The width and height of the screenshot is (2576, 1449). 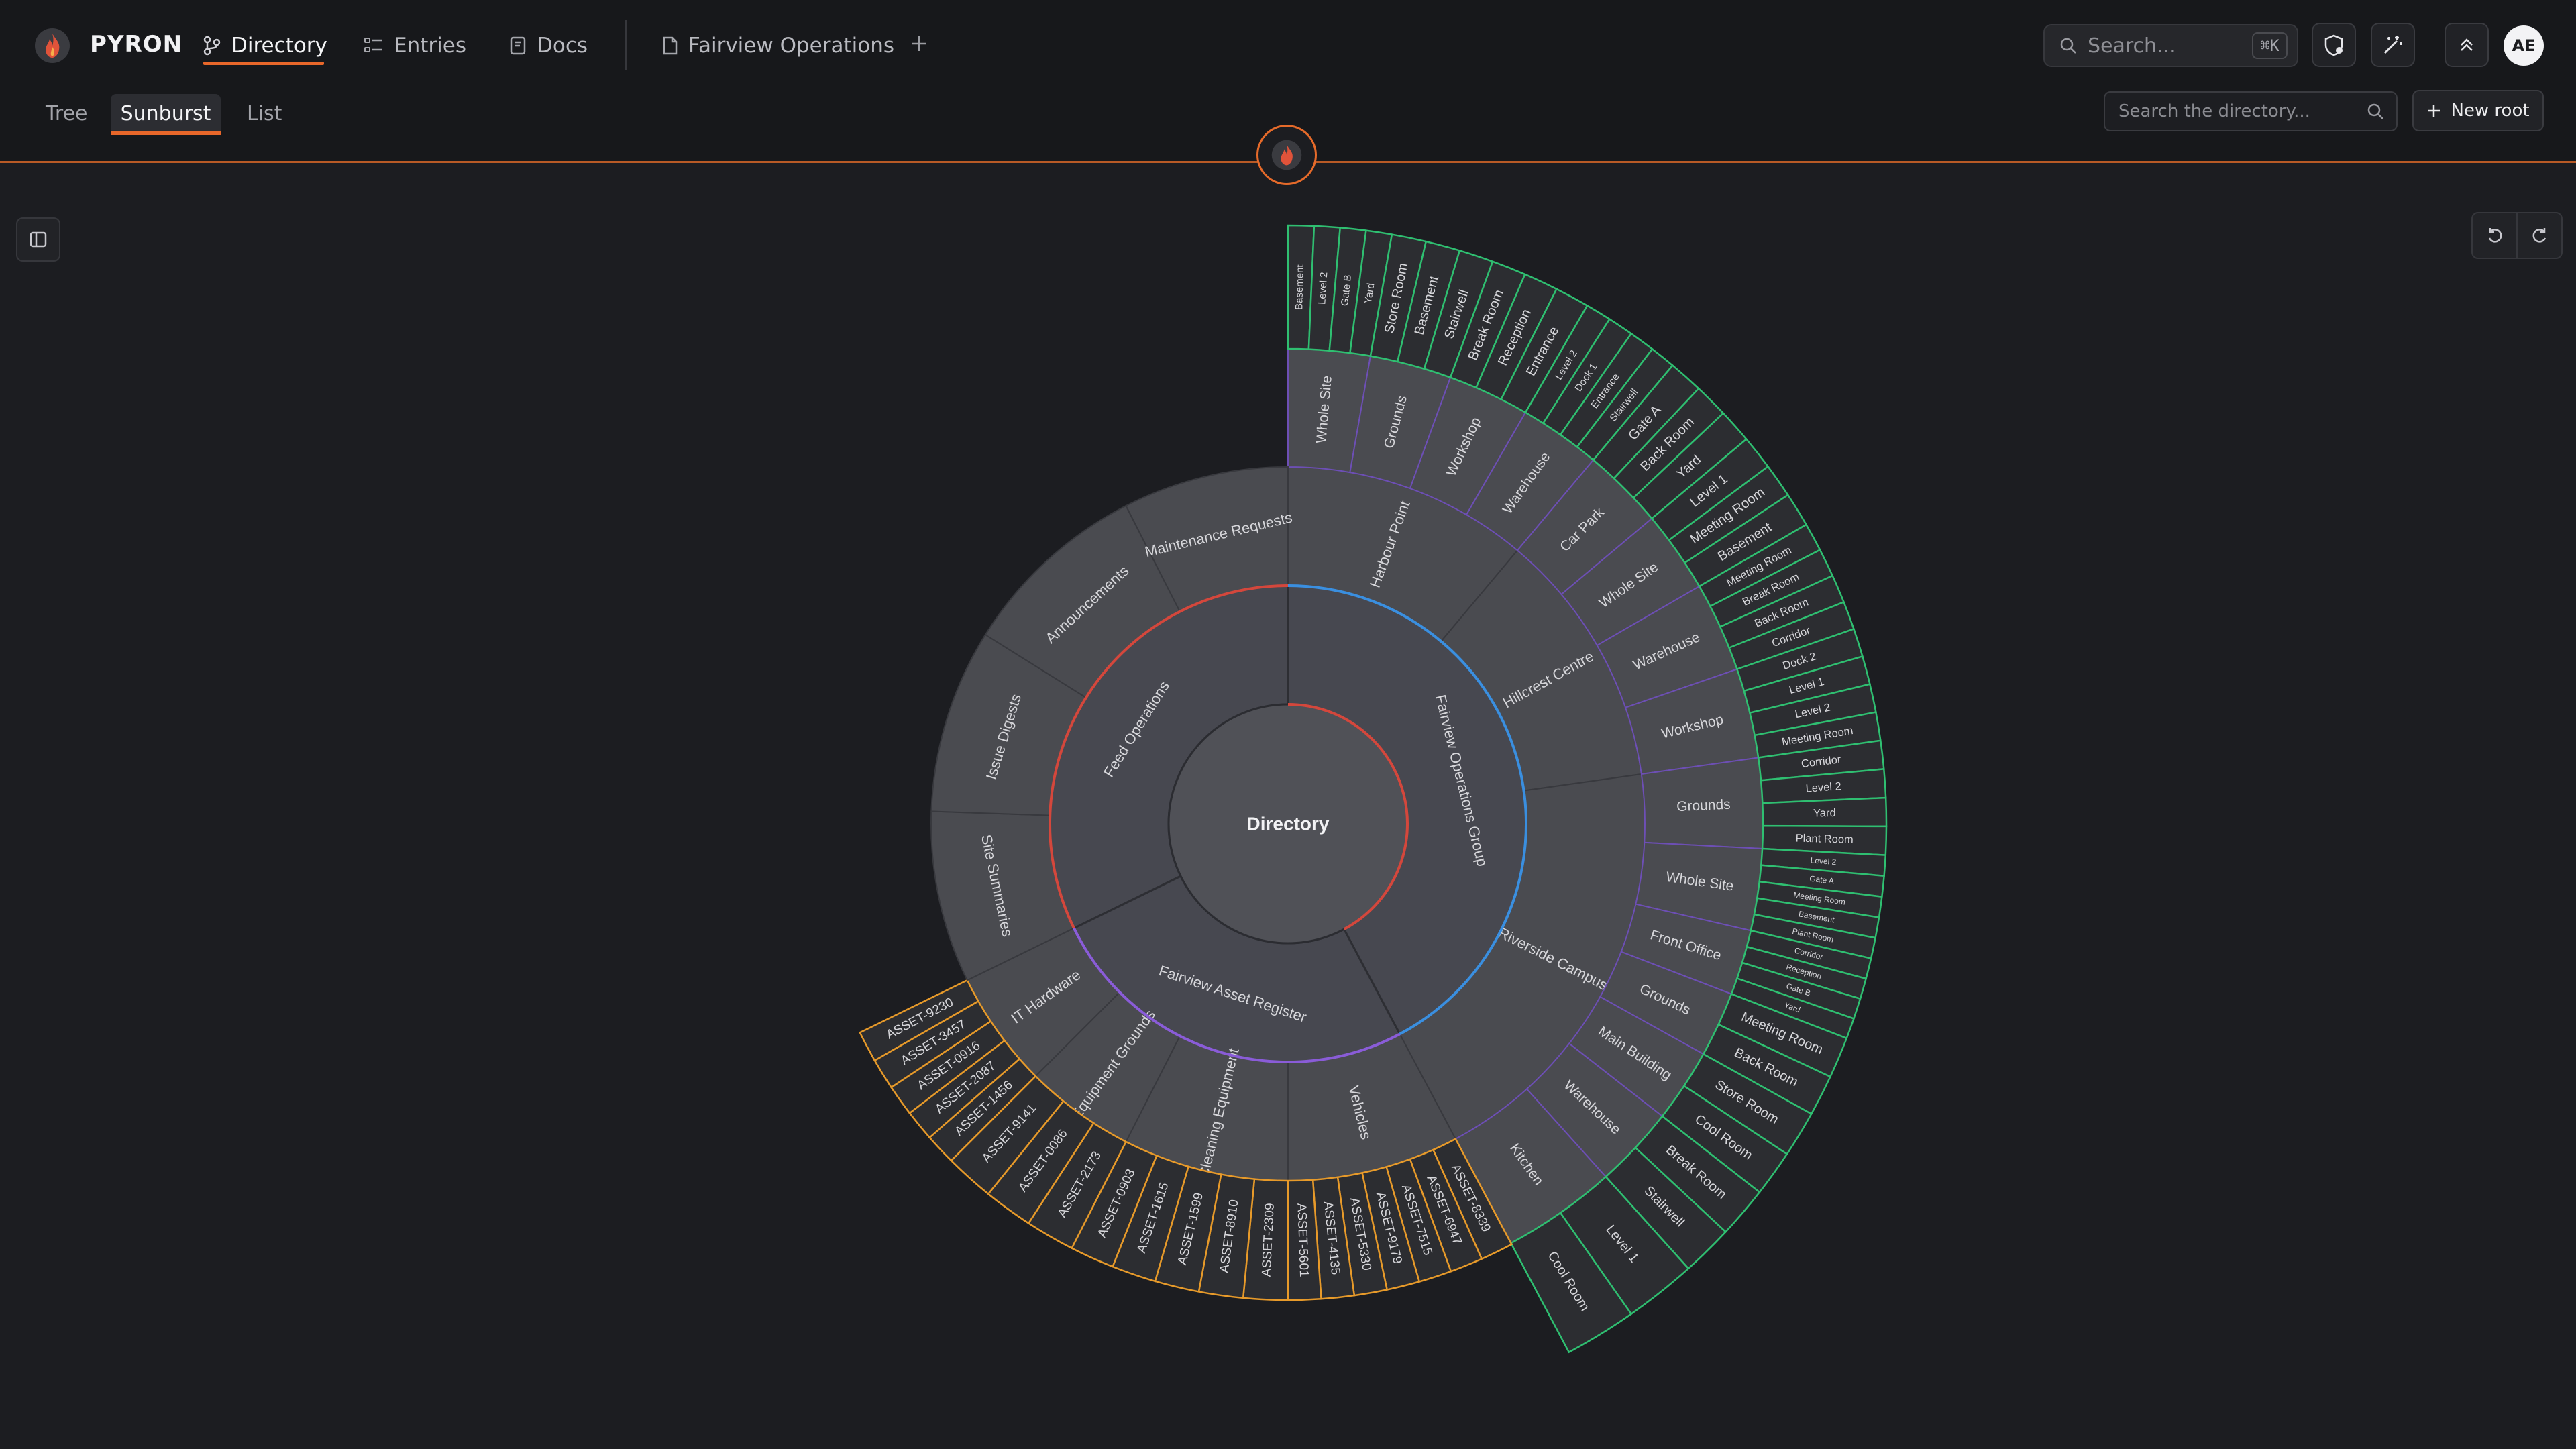 I want to click on search-shortcut: ⌘K, so click(x=2270, y=45).